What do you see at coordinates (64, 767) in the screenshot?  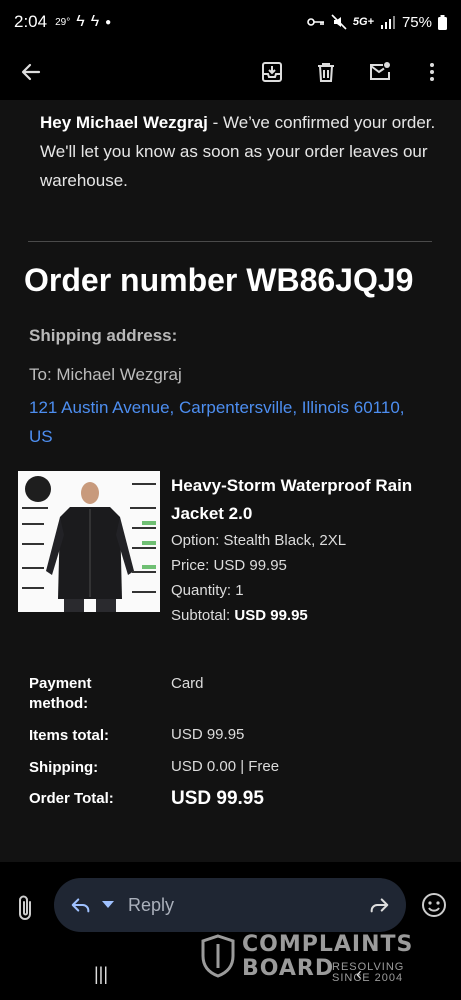 I see `shipping-cost-label: Shipping:` at bounding box center [64, 767].